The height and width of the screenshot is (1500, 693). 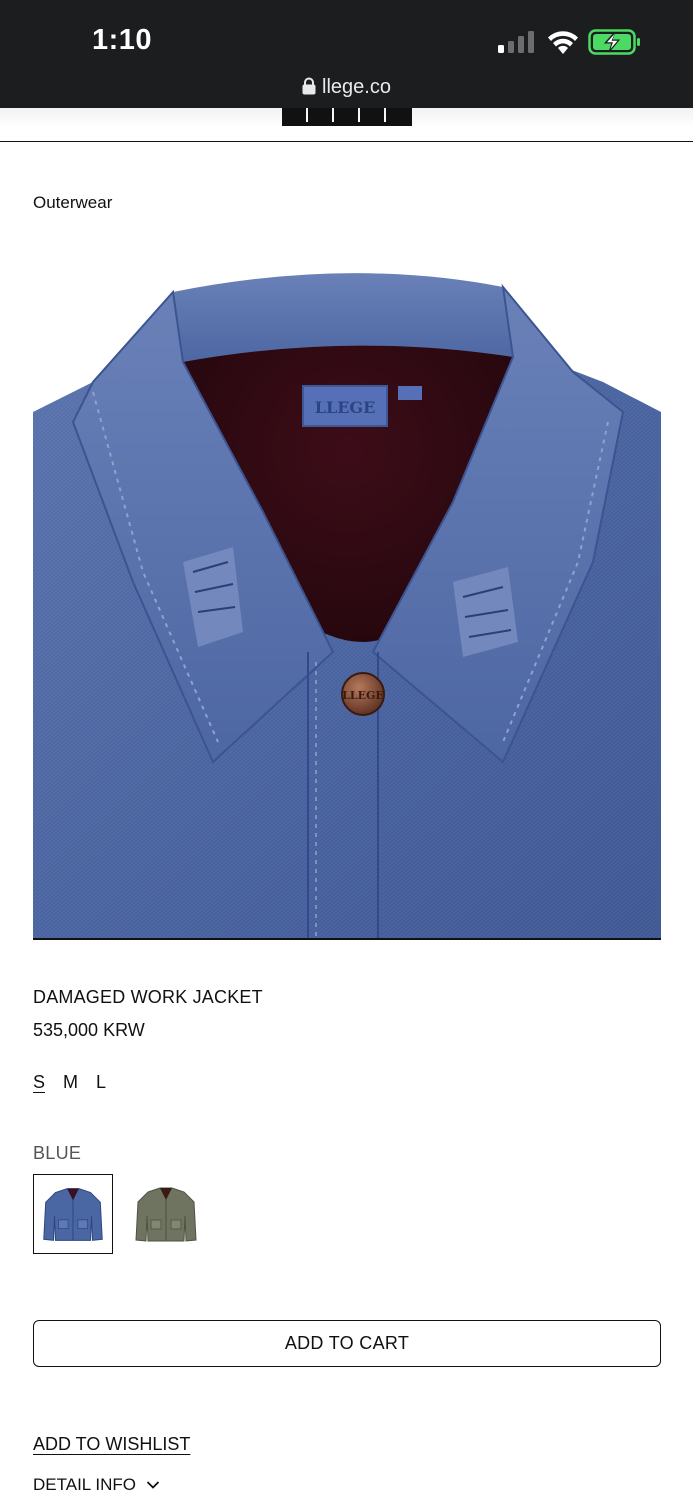 What do you see at coordinates (309, 86) in the screenshot?
I see `lock-icon` at bounding box center [309, 86].